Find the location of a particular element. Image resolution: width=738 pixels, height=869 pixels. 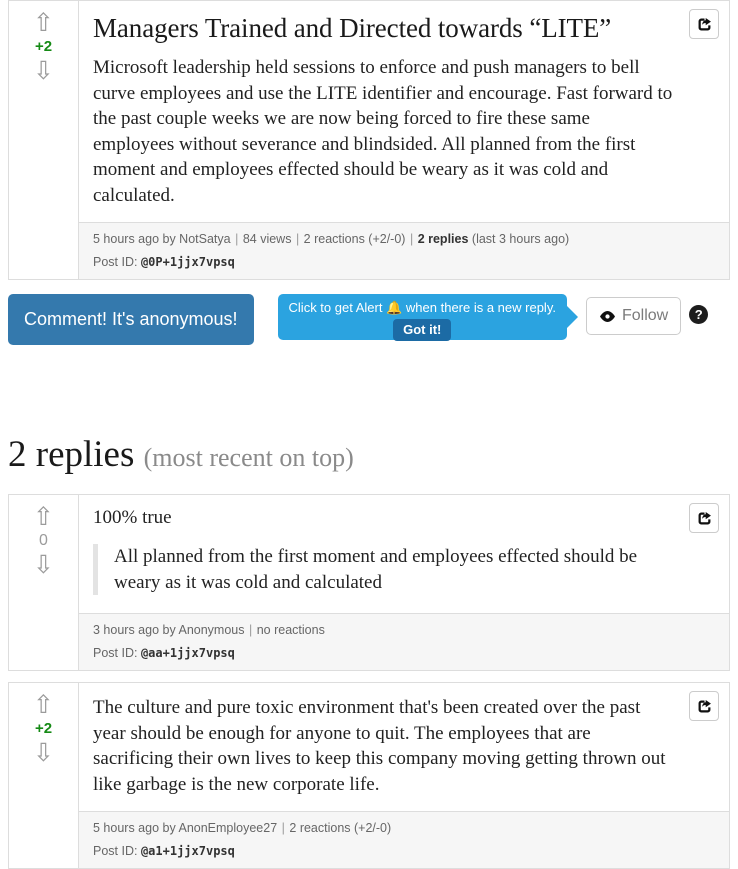

bell-icon: 🔔 is located at coordinates (394, 307).